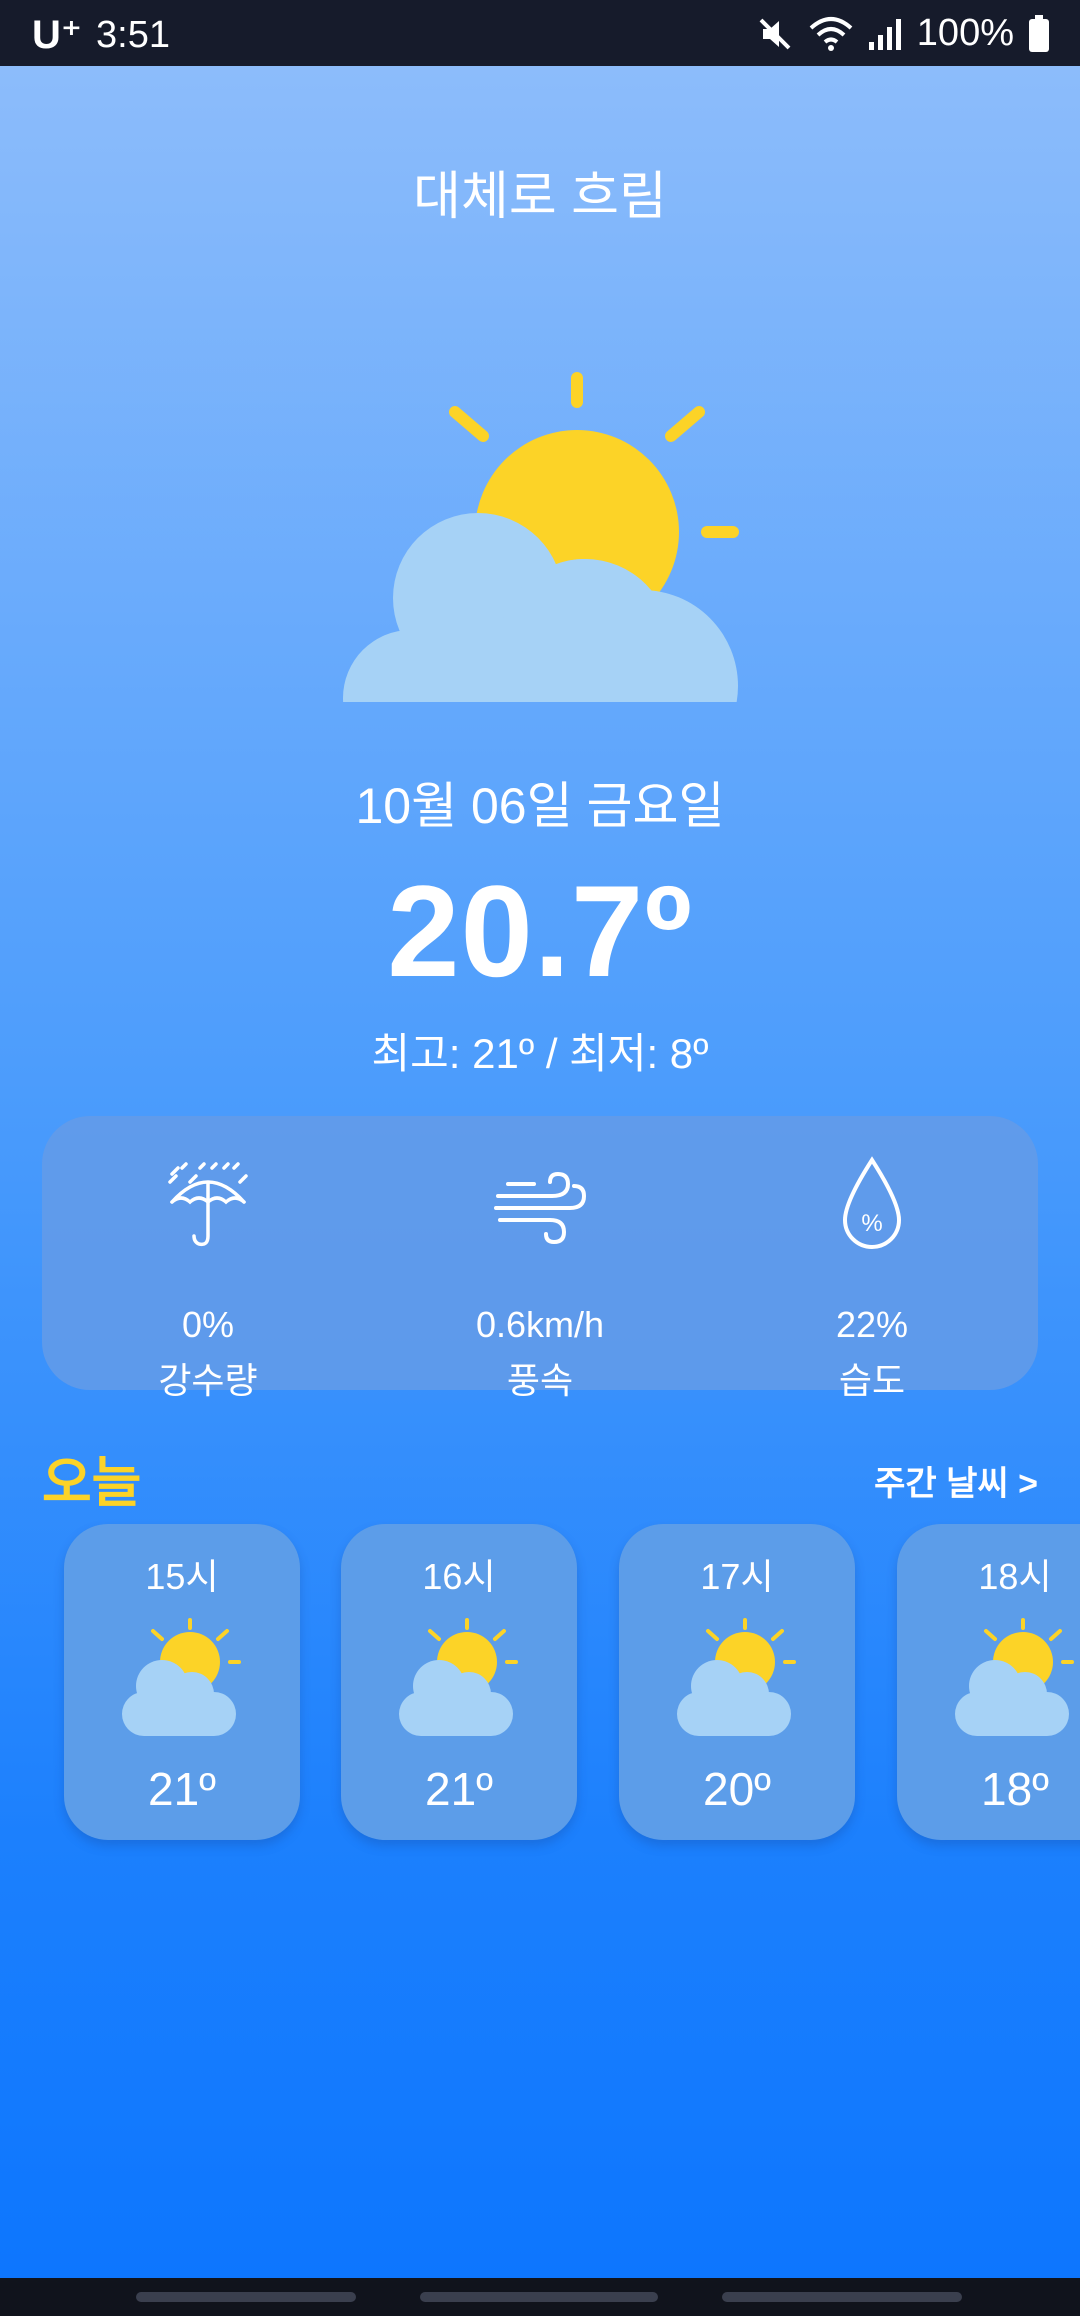  What do you see at coordinates (737, 1576) in the screenshot?
I see `hour-label: 17시` at bounding box center [737, 1576].